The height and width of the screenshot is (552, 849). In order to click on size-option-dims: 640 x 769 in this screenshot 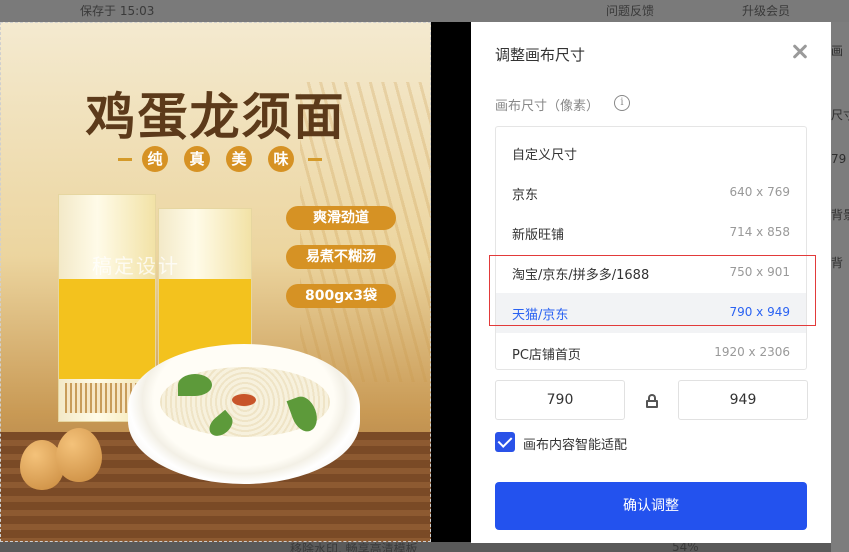, I will do `click(759, 192)`.